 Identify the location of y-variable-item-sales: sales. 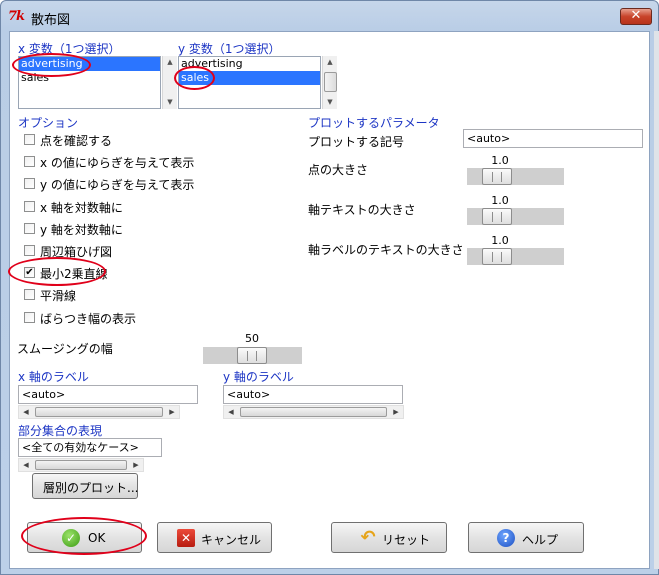
(249, 78).